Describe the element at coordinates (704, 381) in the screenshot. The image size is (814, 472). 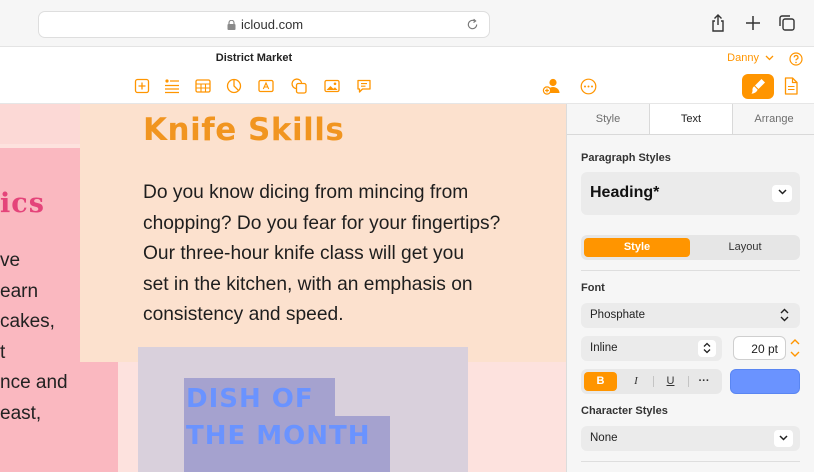
I see `more-format-button: ···` at that location.